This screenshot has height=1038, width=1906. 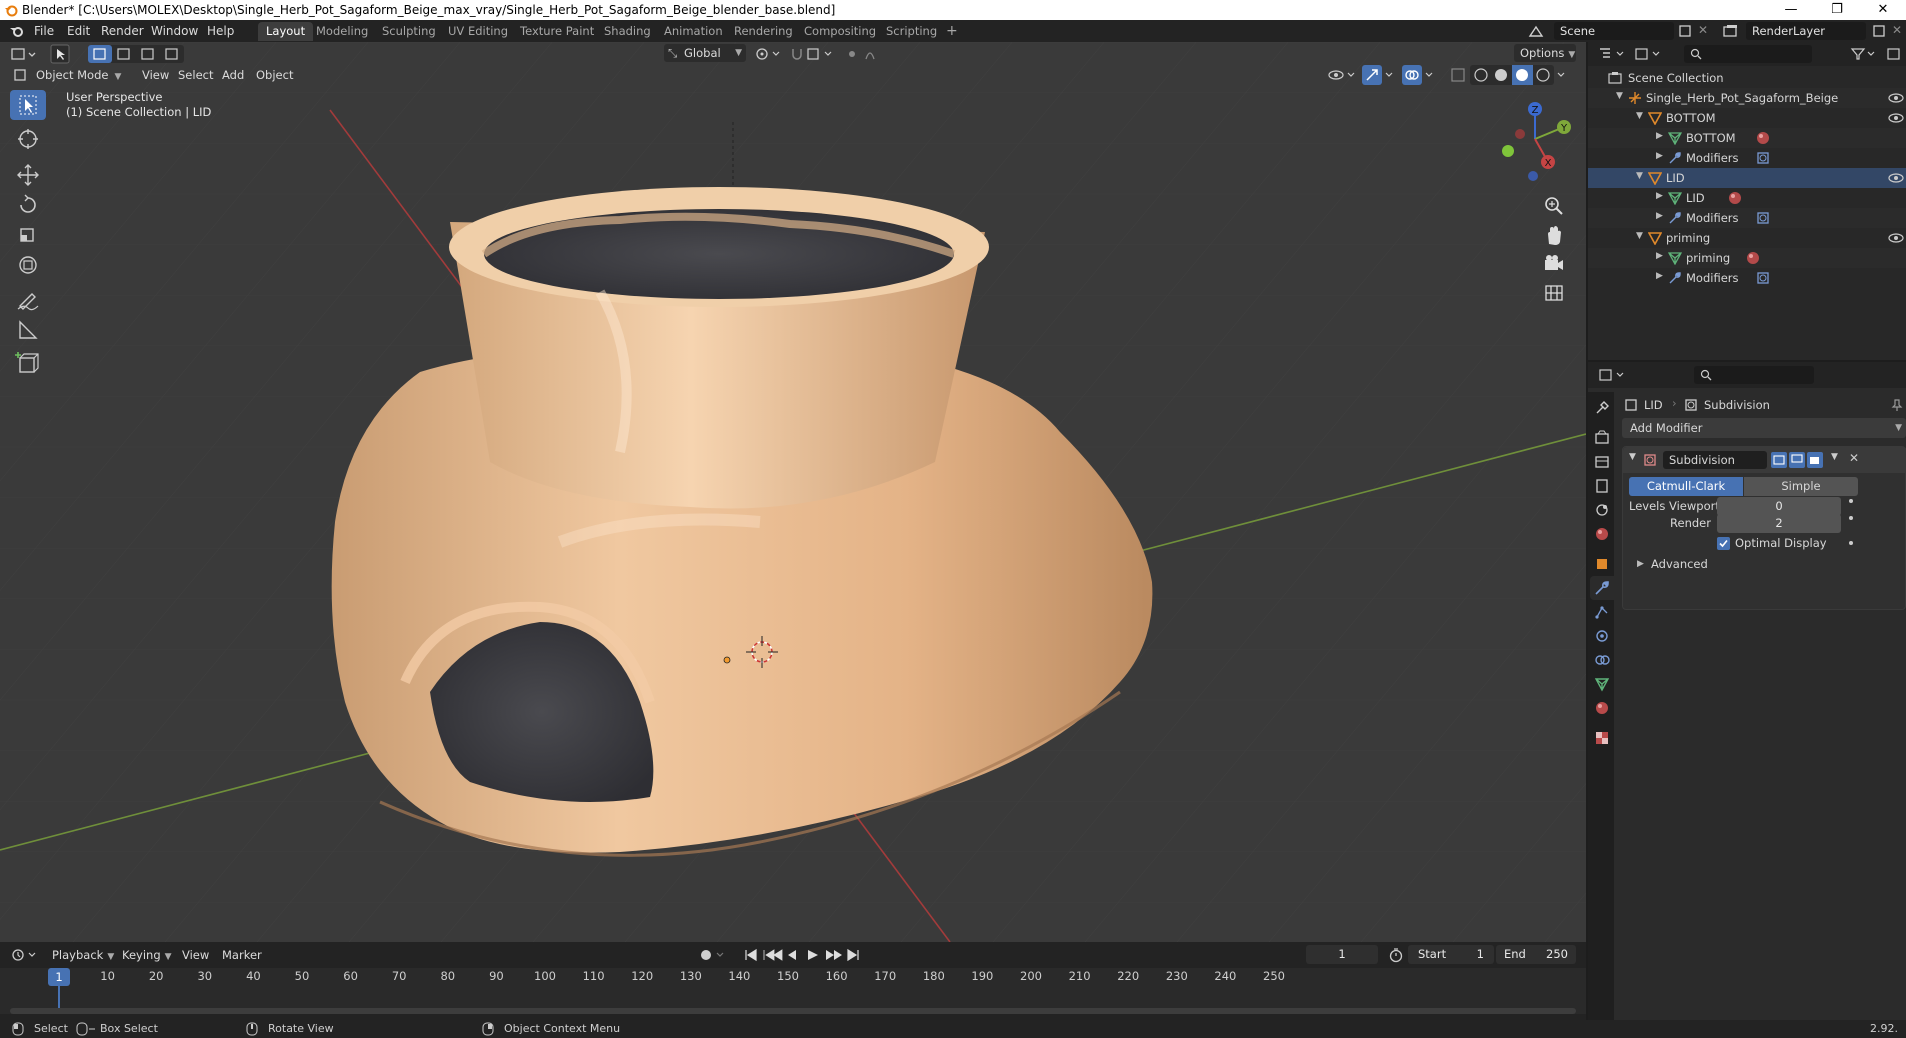 What do you see at coordinates (627, 31) in the screenshot?
I see `tab-shading: Shading` at bounding box center [627, 31].